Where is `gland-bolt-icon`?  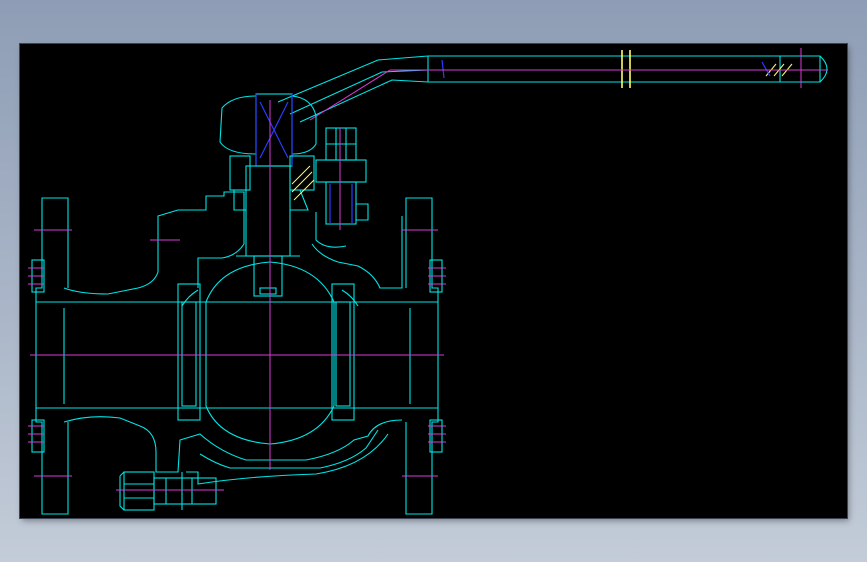
gland-bolt-icon is located at coordinates (342, 176).